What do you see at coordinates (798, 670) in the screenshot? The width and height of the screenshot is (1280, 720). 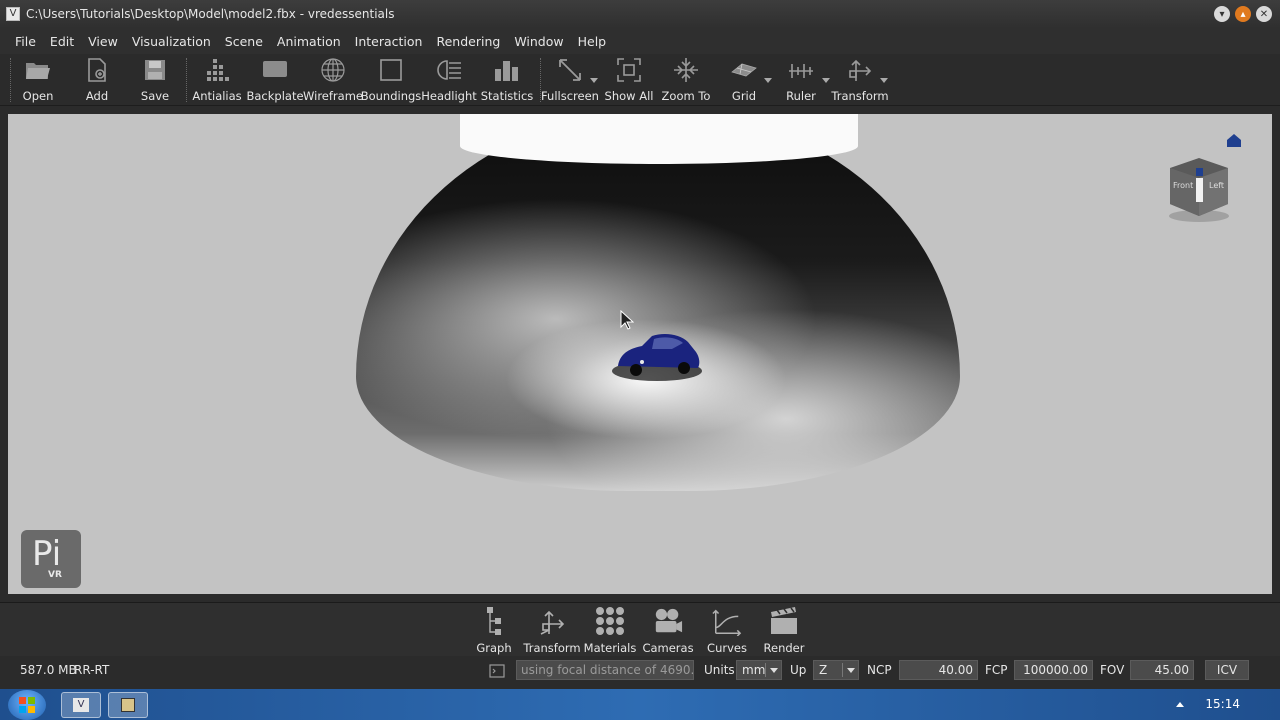 I see `up-axis-label: Up` at bounding box center [798, 670].